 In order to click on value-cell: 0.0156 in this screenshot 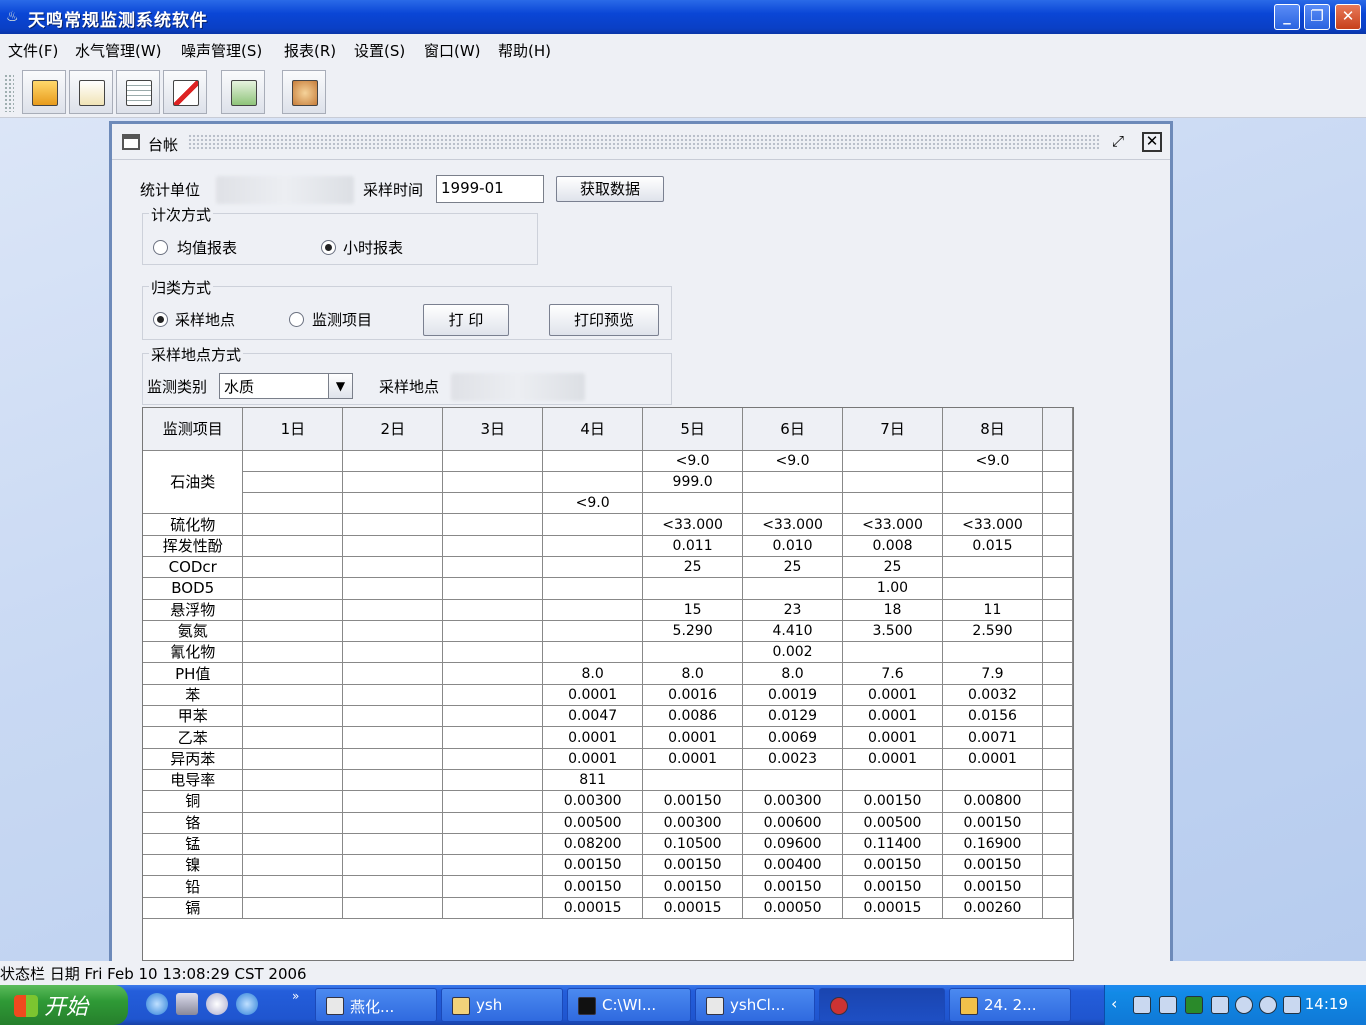, I will do `click(992, 716)`.